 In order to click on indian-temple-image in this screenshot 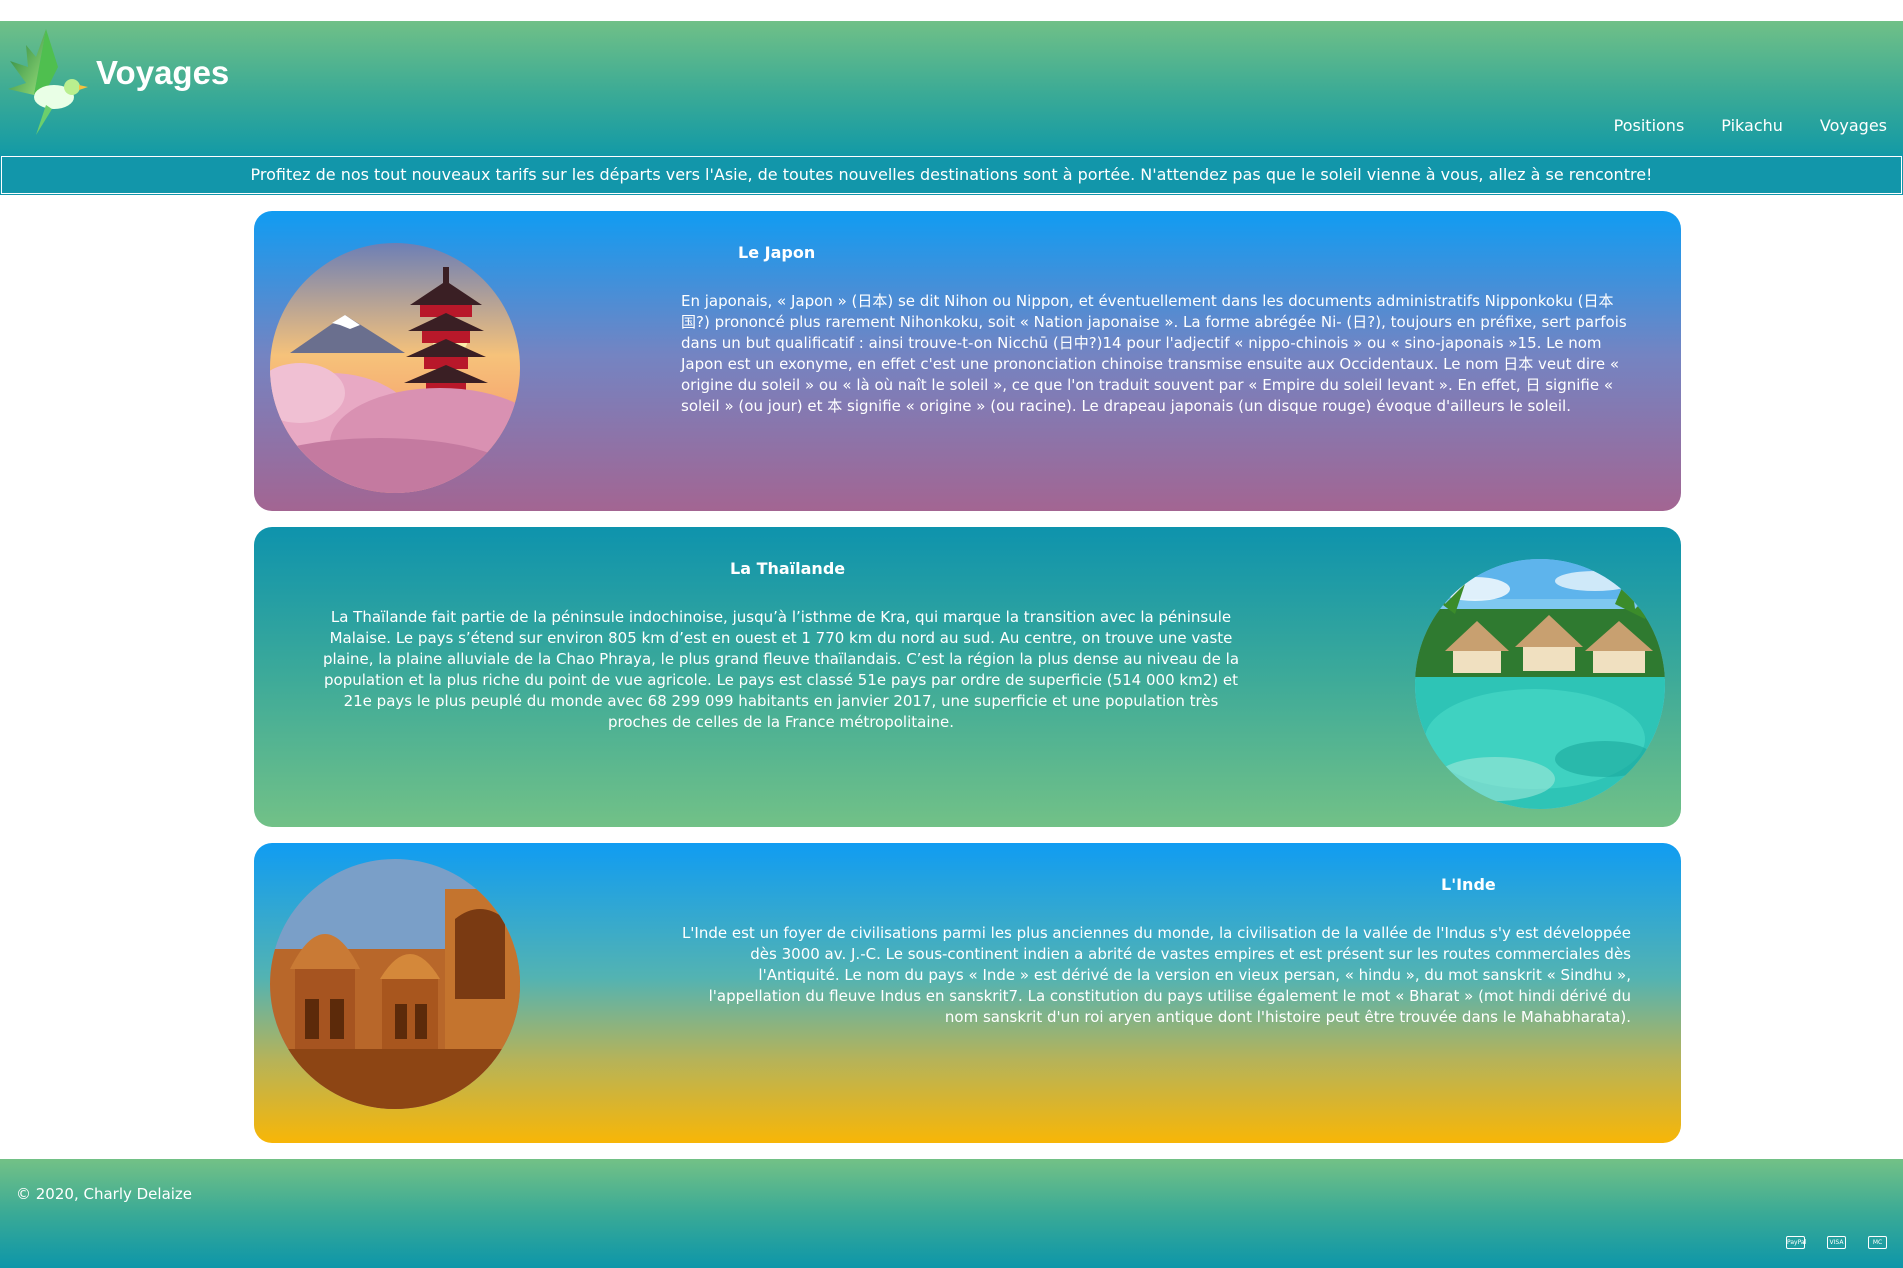, I will do `click(395, 984)`.